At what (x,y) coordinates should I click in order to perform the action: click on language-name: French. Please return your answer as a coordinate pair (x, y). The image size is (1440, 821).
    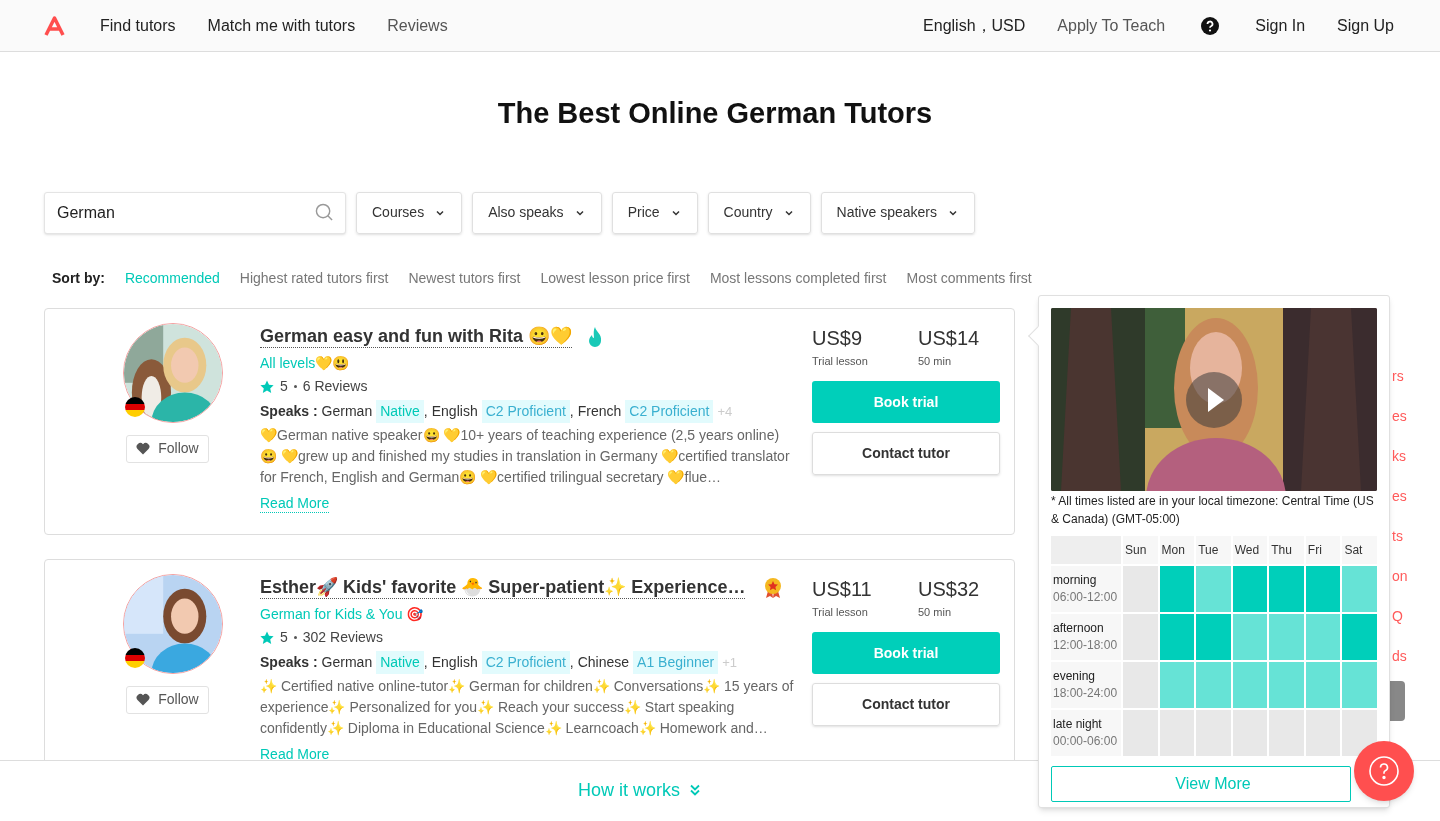
    Looking at the image, I should click on (599, 411).